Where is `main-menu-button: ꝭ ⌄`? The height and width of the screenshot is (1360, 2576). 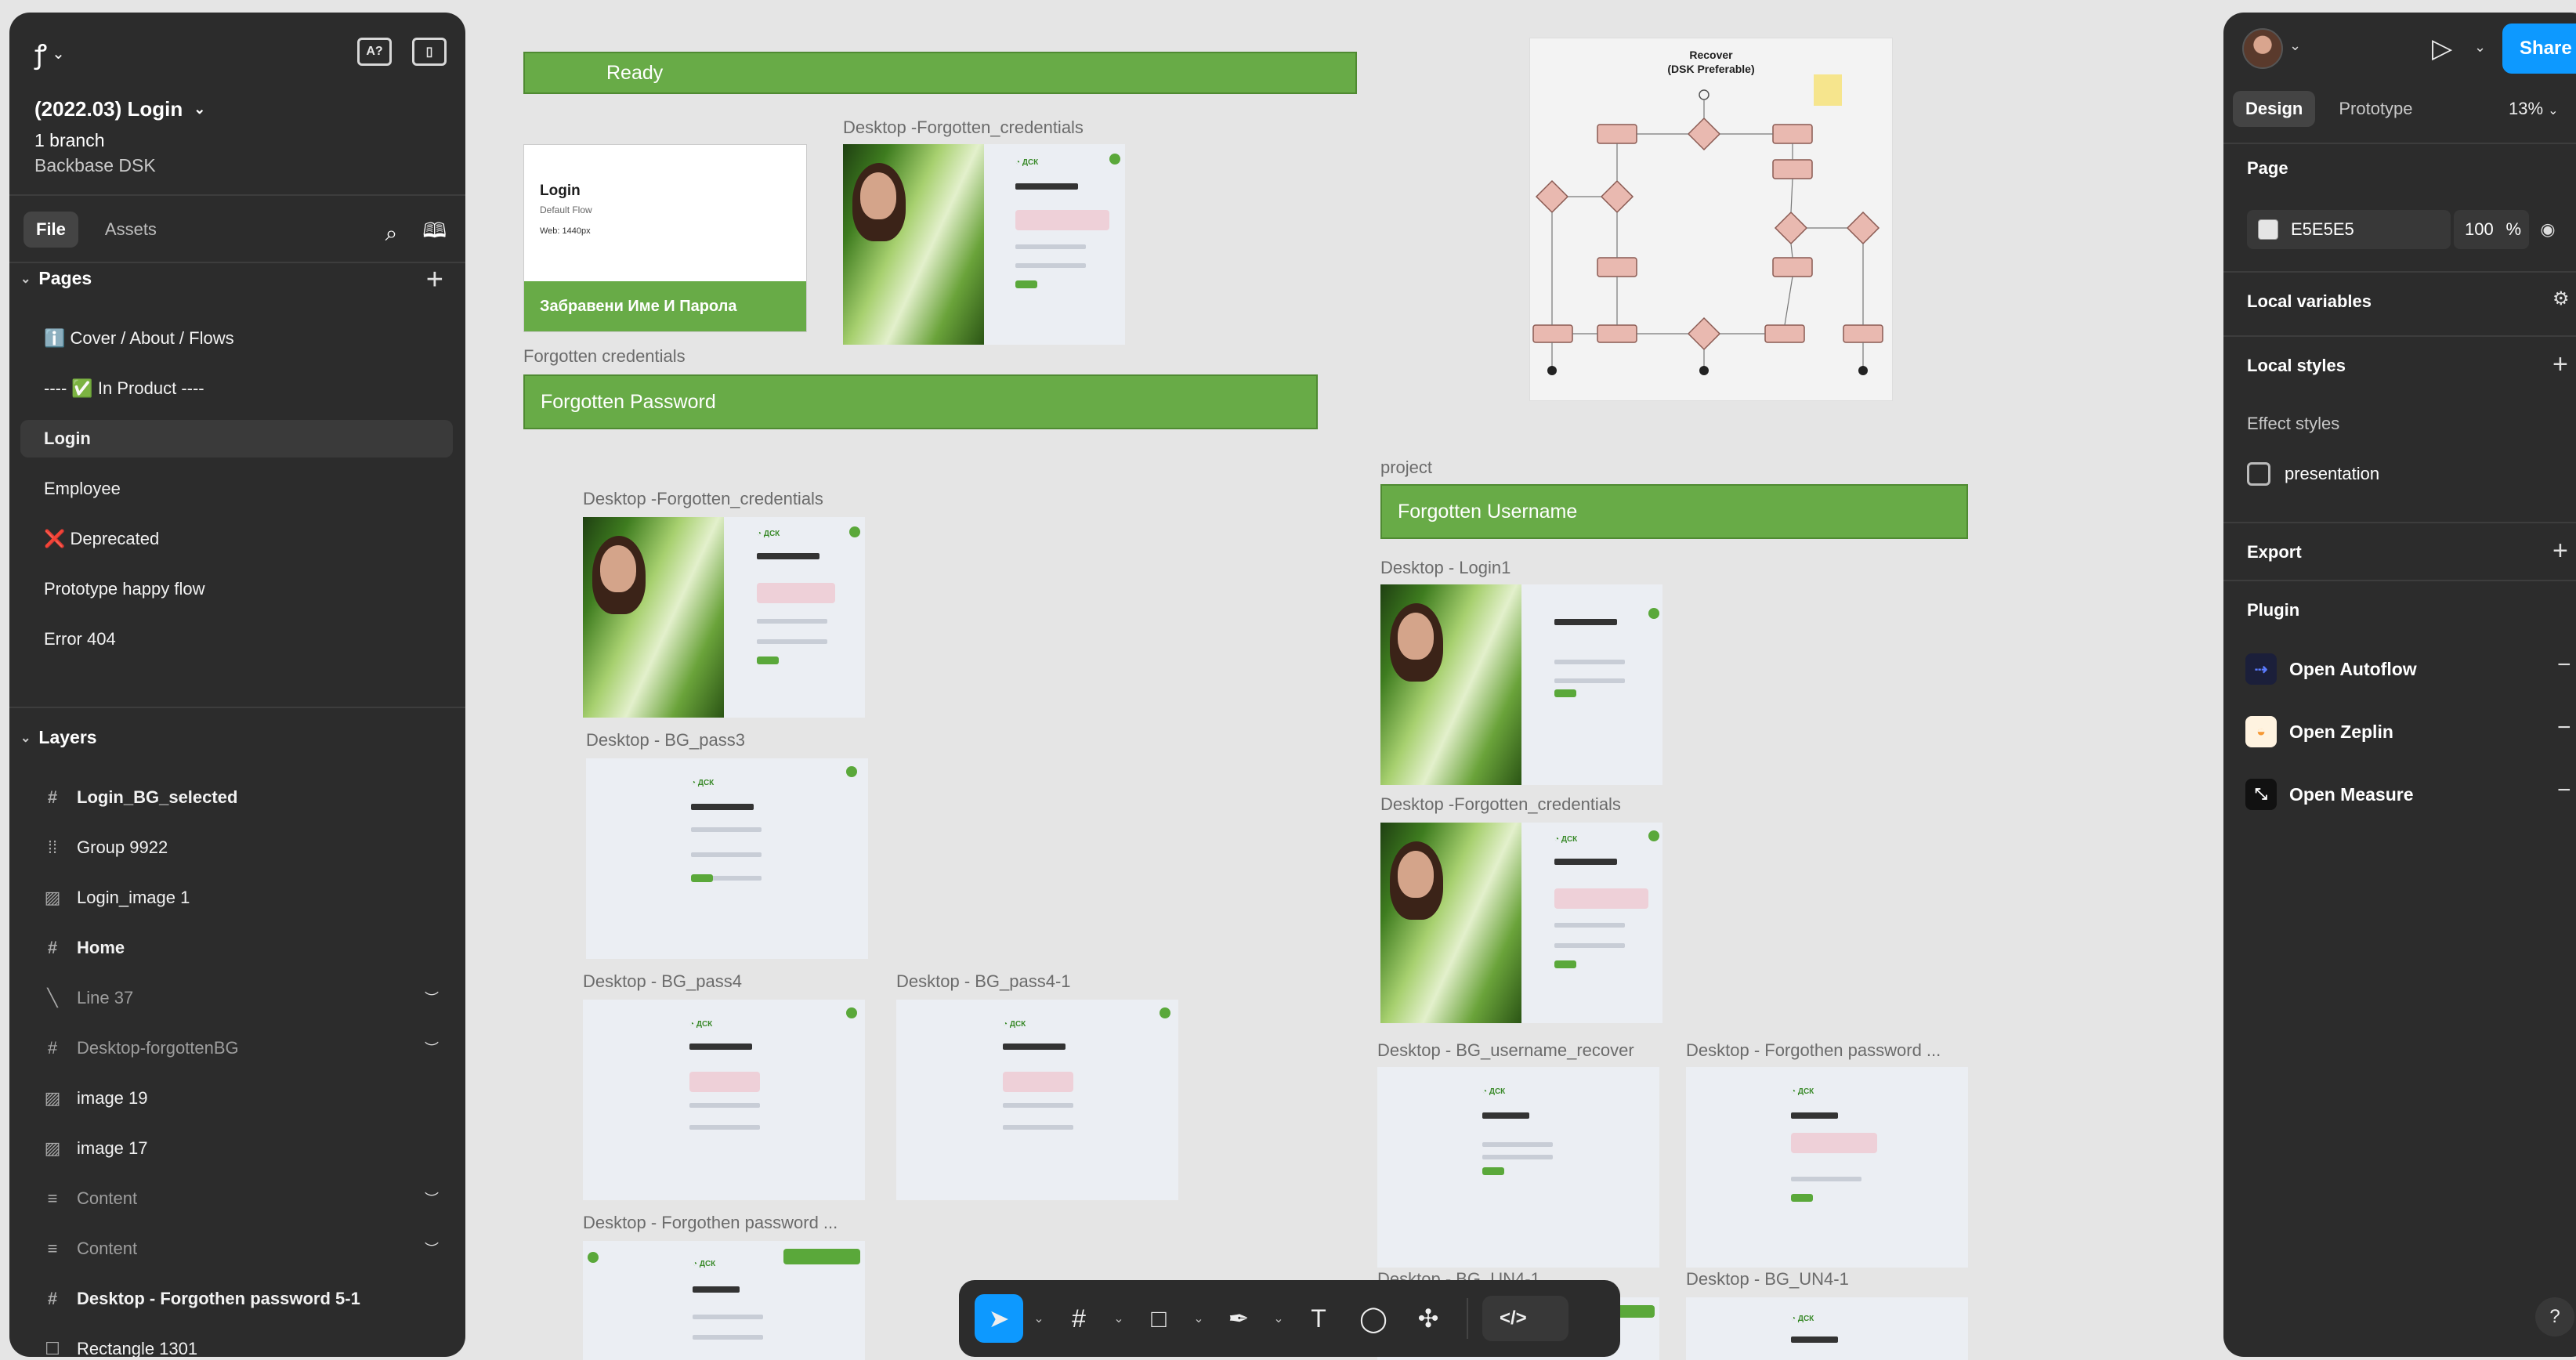 main-menu-button: ꝭ ⌄ is located at coordinates (61, 53).